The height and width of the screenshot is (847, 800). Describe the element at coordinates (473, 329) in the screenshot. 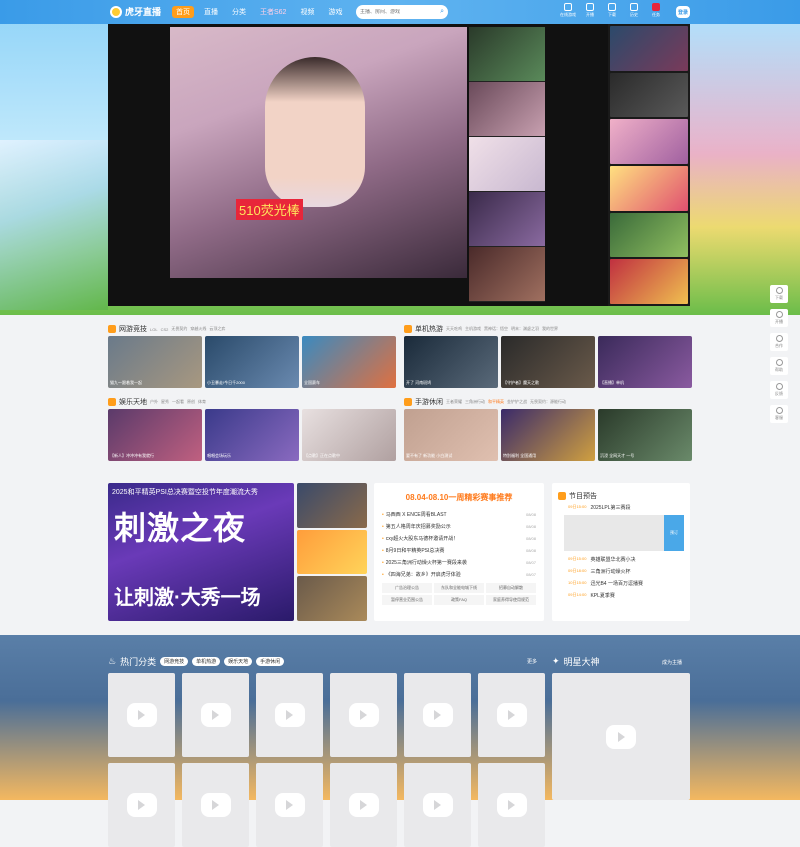

I see `tag-link: 主机游戏` at that location.